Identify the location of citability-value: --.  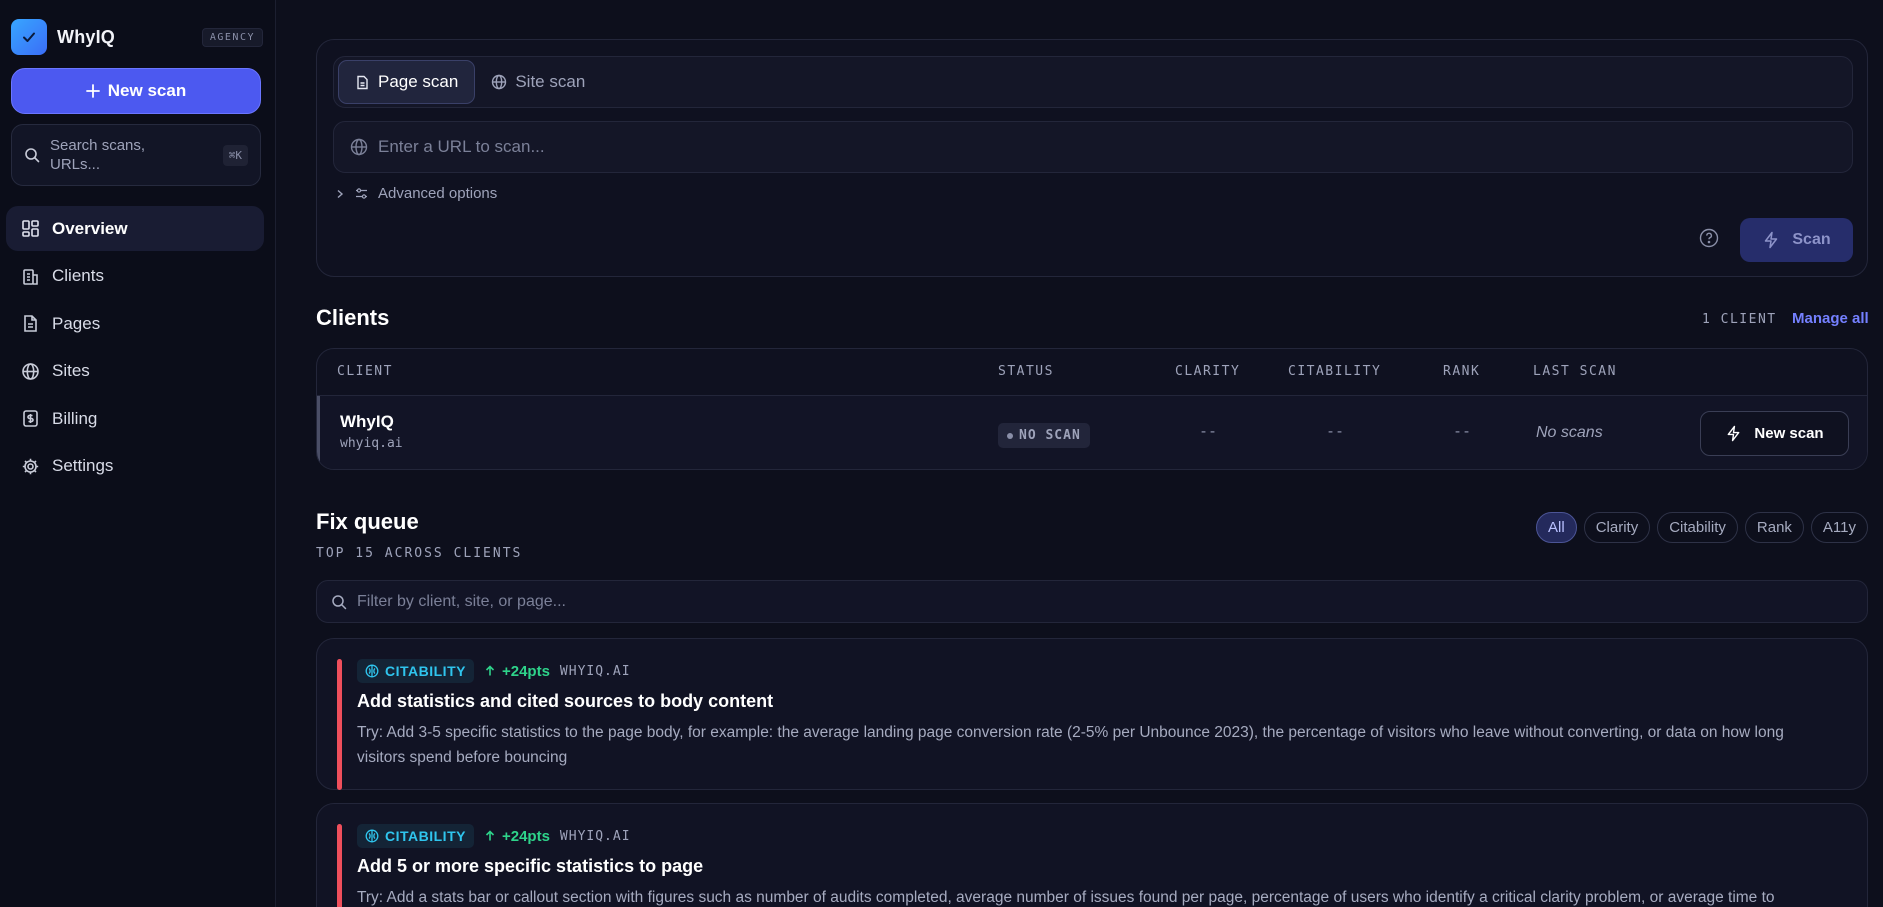
(1335, 431).